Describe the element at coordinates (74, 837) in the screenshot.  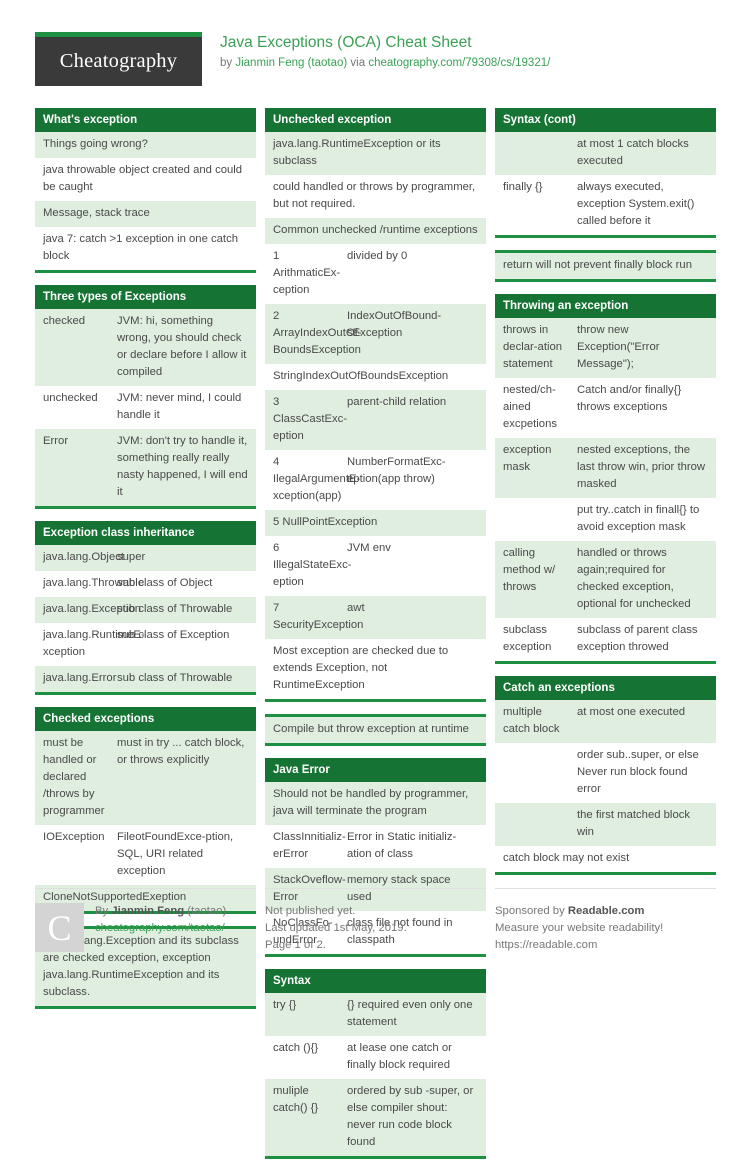
I see `row-key: IOException` at that location.